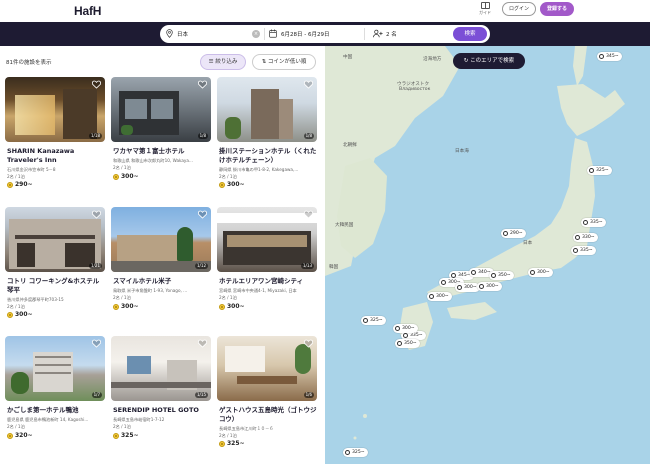  I want to click on property-photo: 1/6, so click(267, 368).